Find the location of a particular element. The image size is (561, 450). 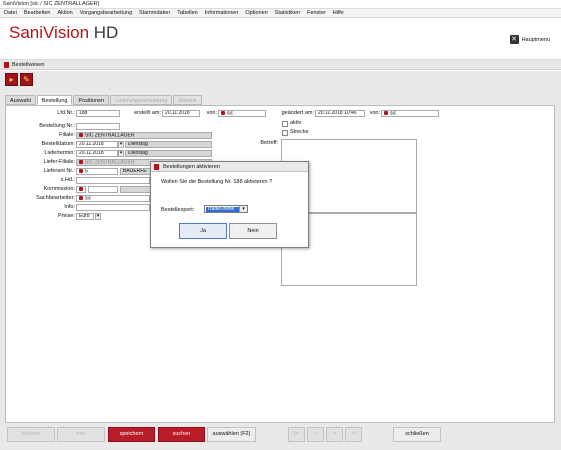

bestellexport-select: TradeOnline ▾ is located at coordinates (226, 209).